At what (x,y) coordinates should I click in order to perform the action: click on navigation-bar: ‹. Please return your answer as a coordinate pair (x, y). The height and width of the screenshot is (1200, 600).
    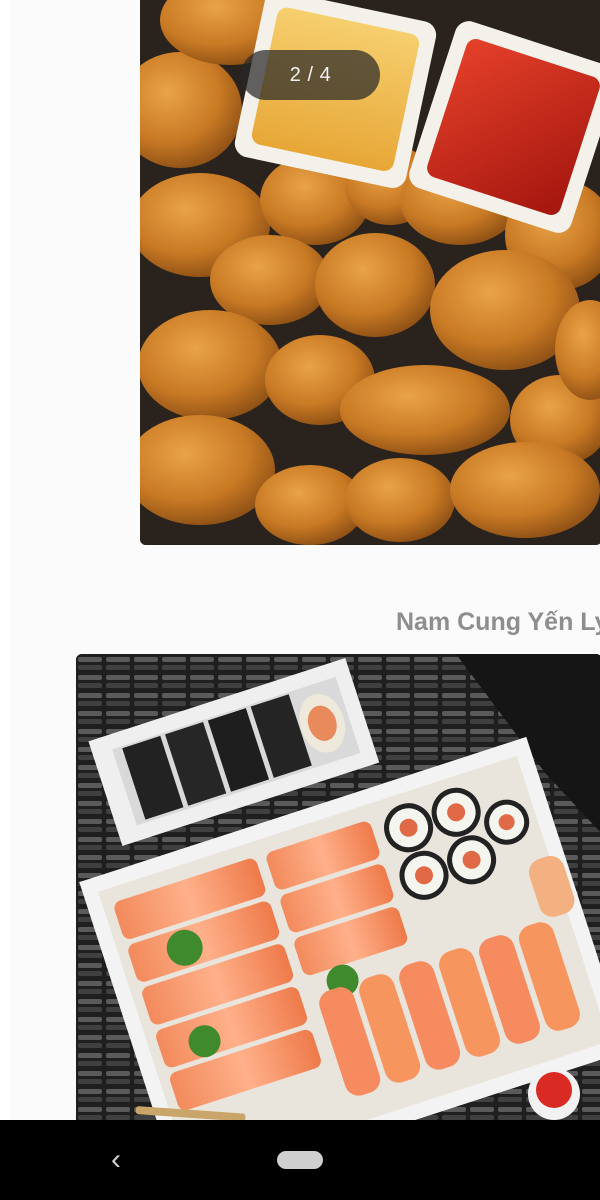
    Looking at the image, I should click on (300, 1160).